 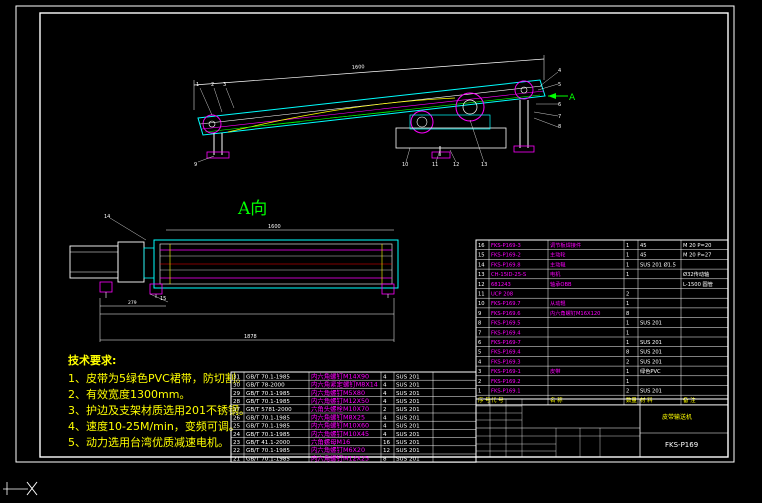 I want to click on bom-right-cell-no: 5, so click(x=479, y=353).